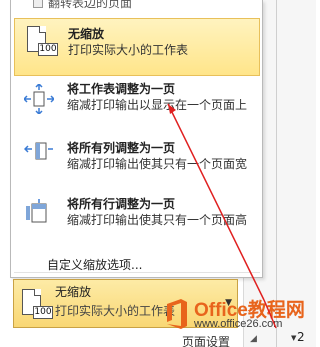  I want to click on menu-item-description: 缩减打印输出使其只有一个页面高, so click(157, 220).